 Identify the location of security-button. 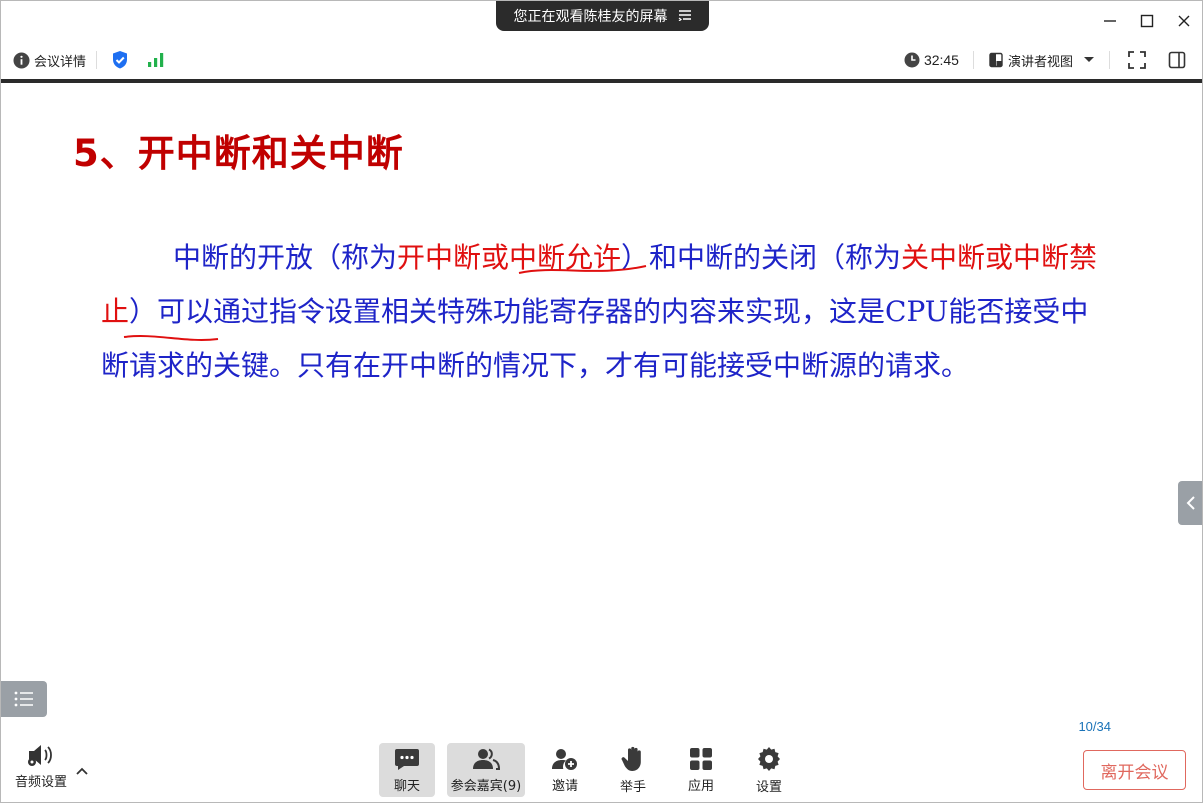
(120, 60).